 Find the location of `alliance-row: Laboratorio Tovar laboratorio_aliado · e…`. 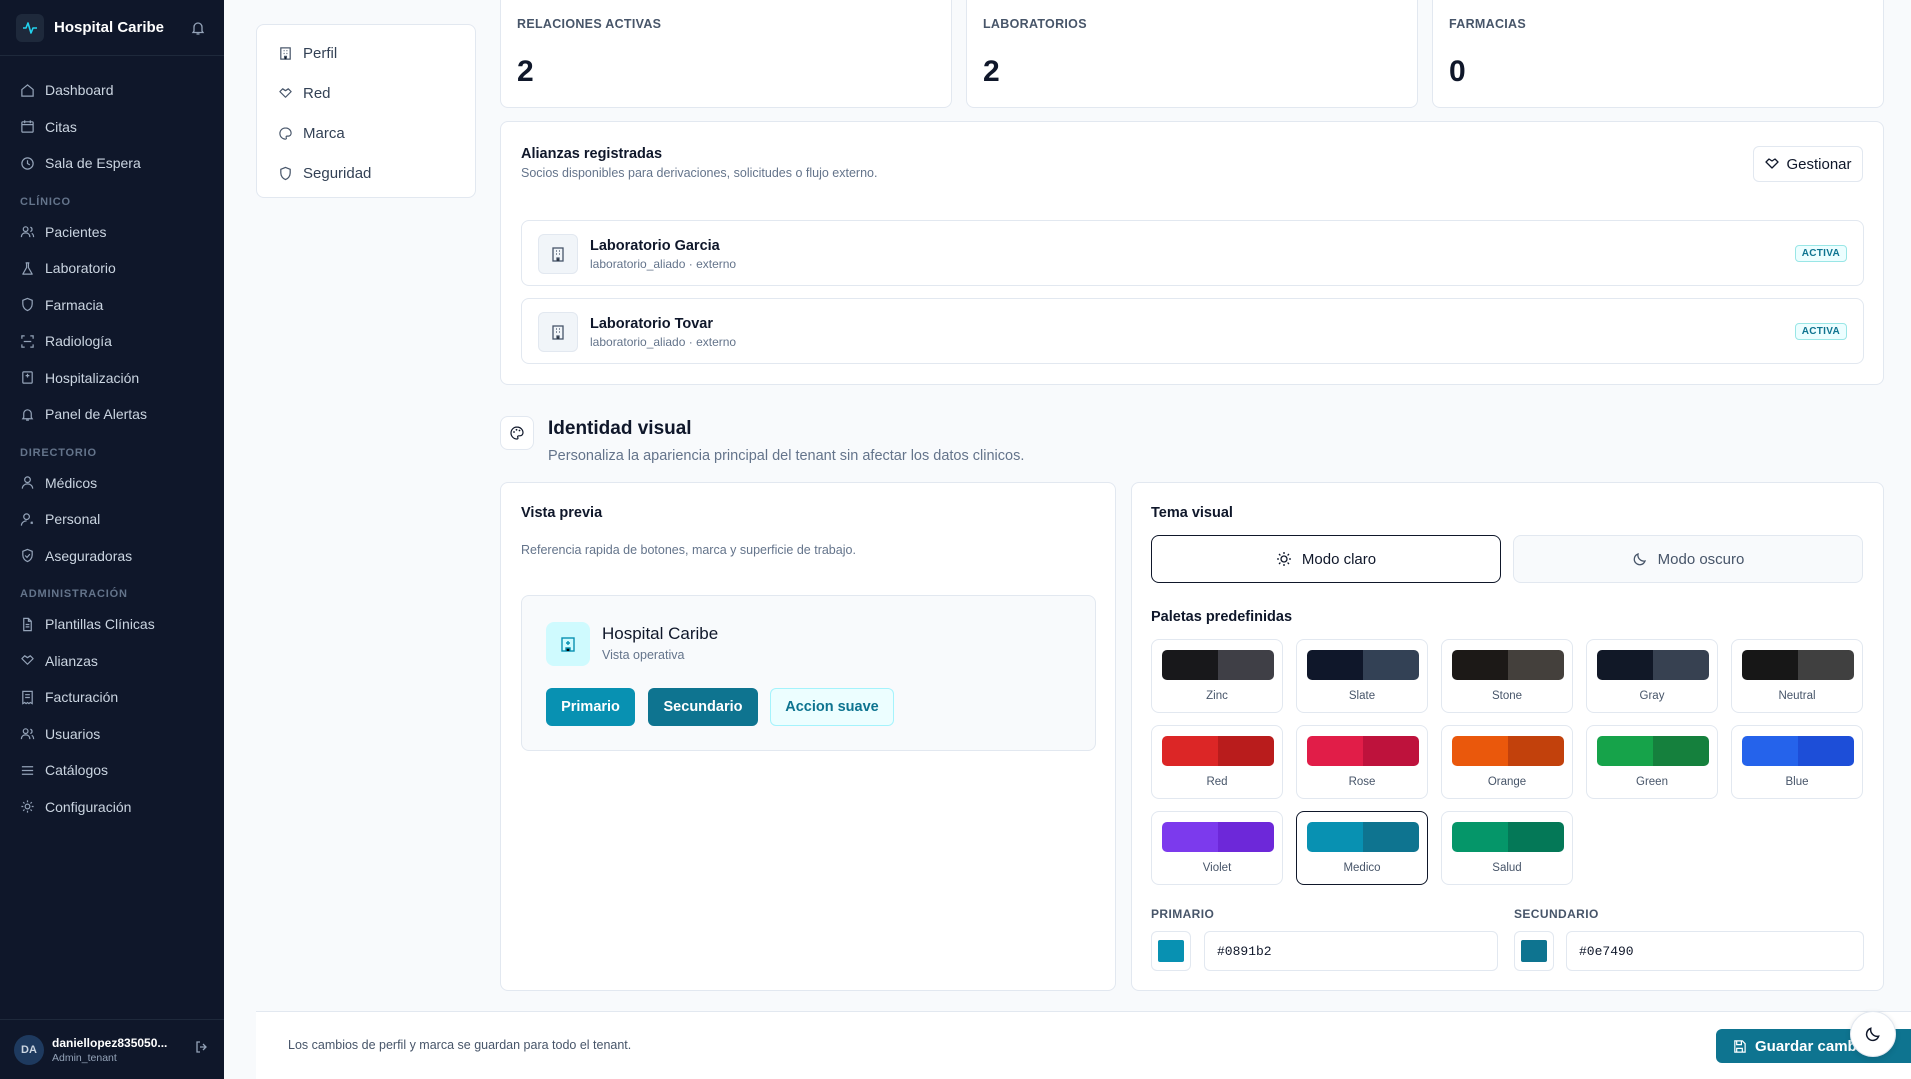

alliance-row: Laboratorio Tovar laboratorio_aliado · e… is located at coordinates (1192, 331).